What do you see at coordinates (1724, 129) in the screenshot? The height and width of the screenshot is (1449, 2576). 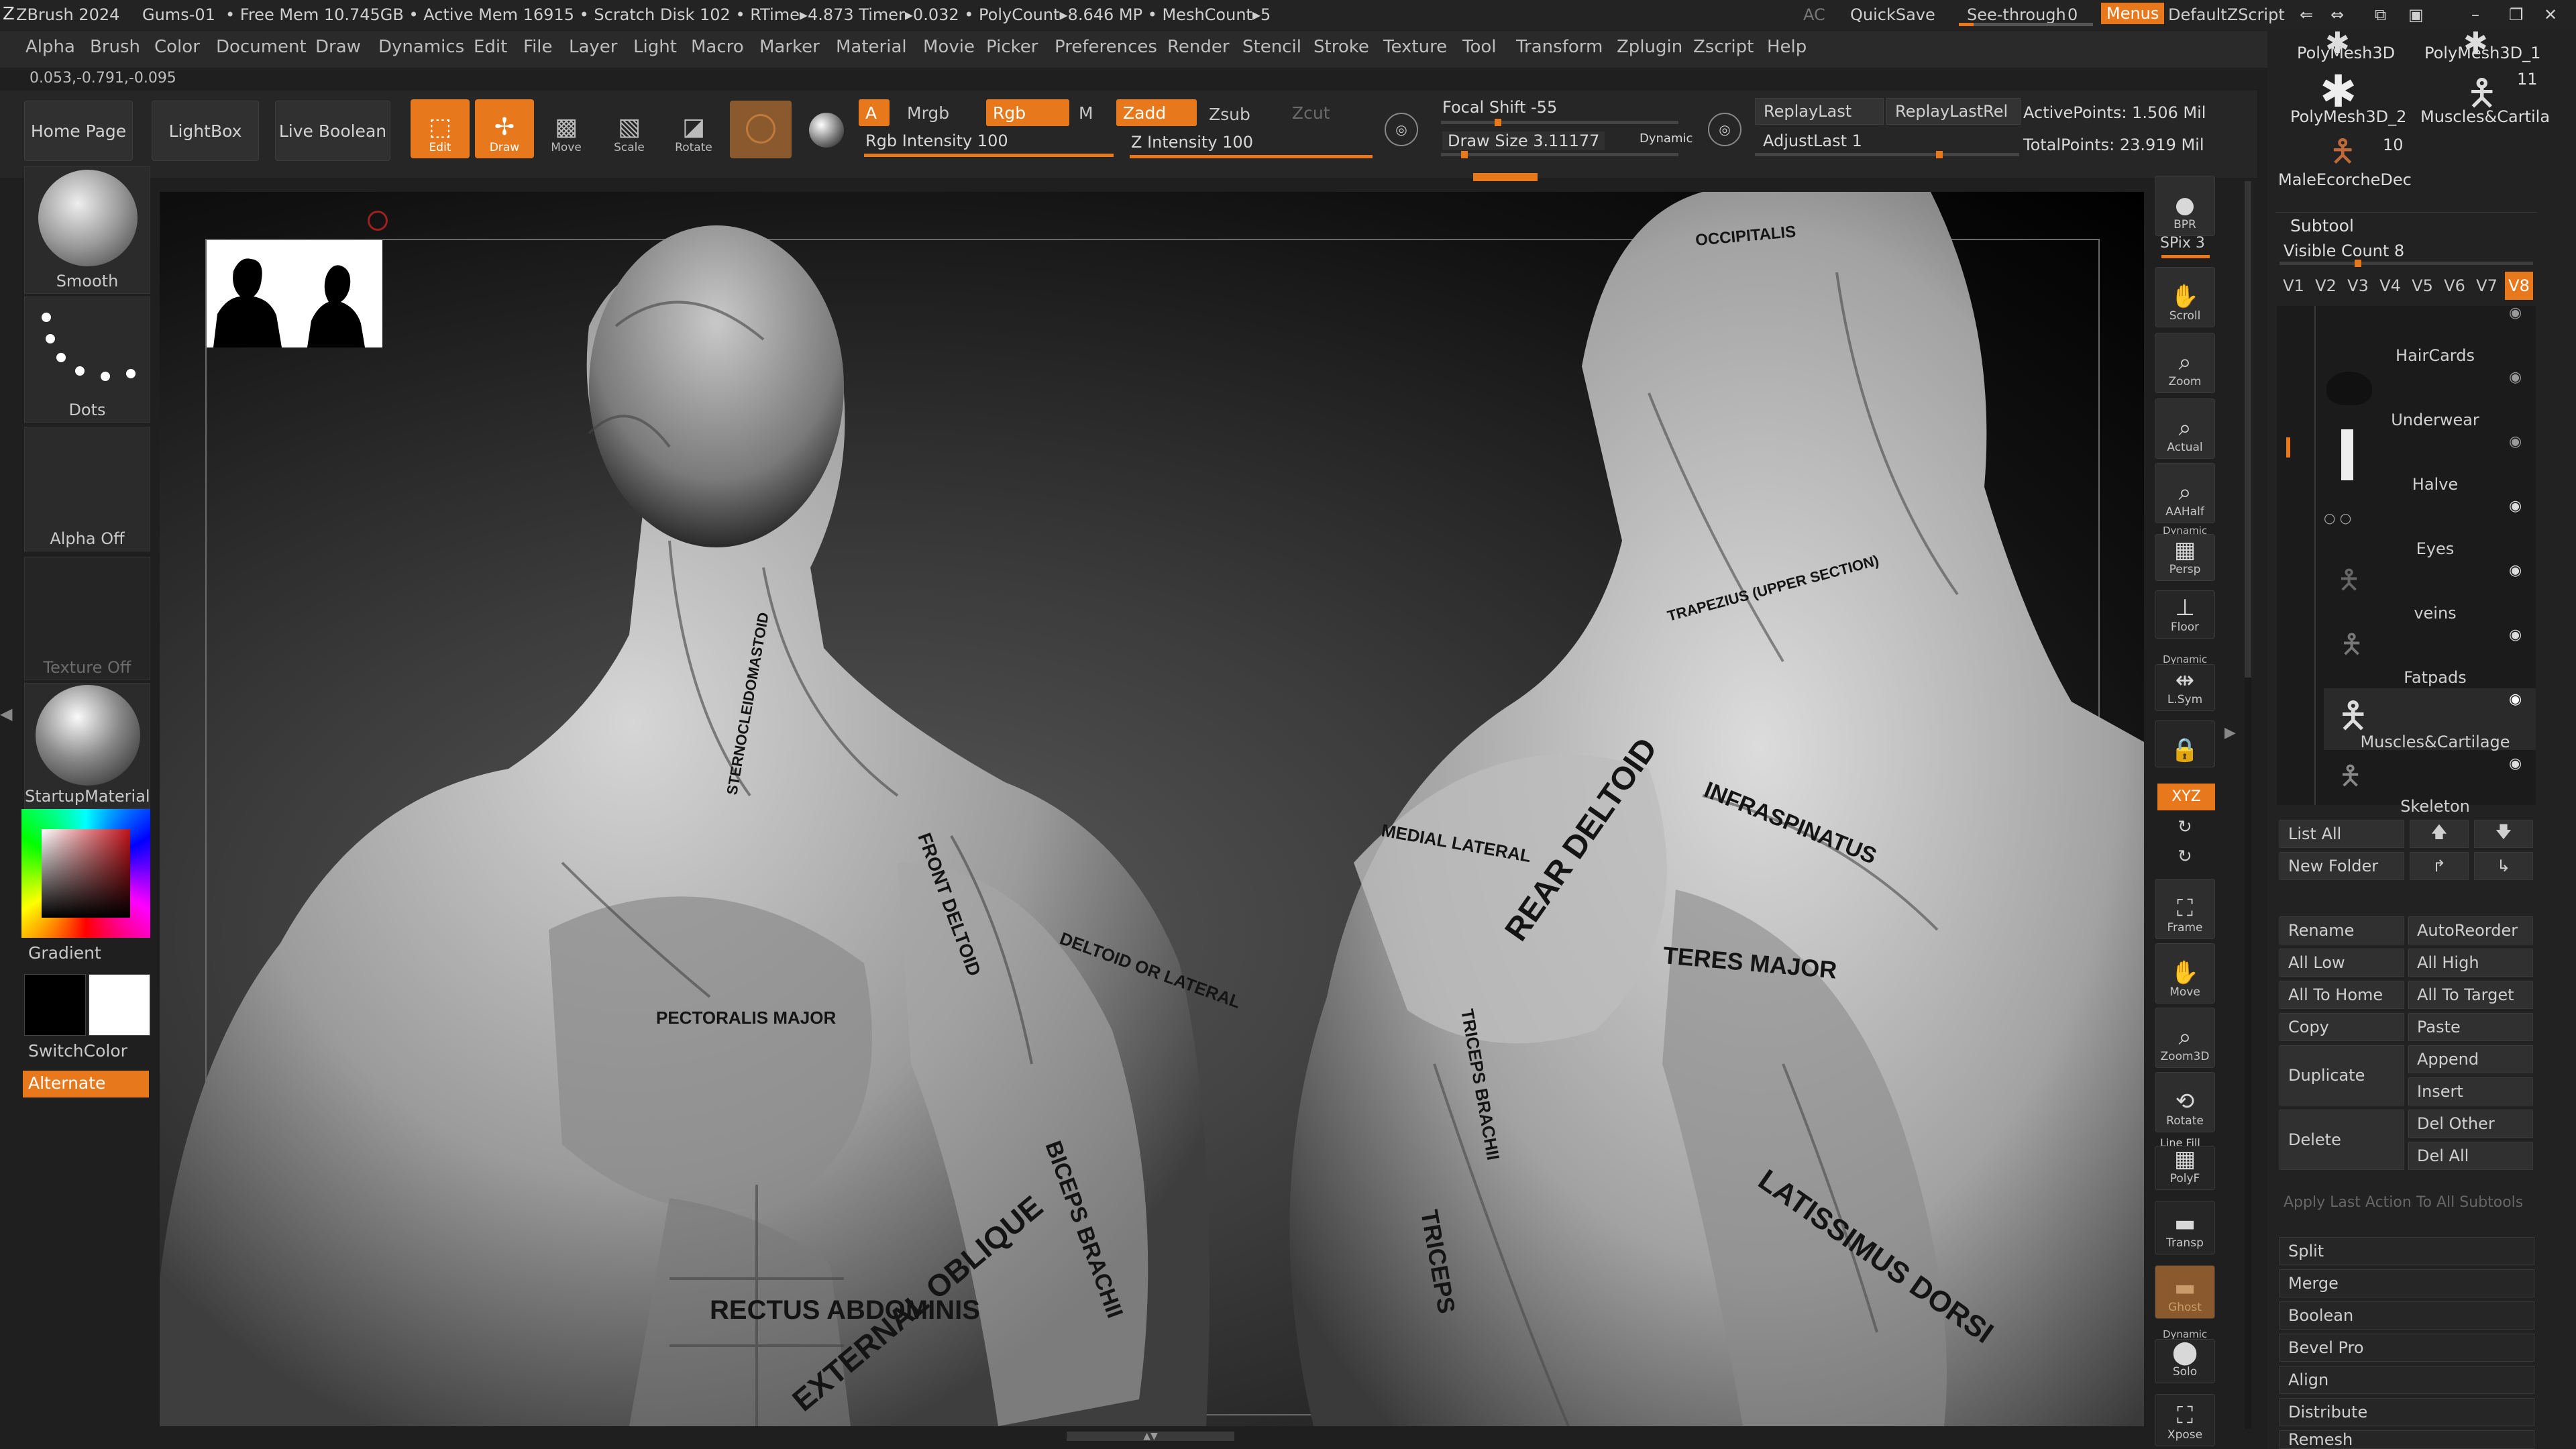 I see `replay-d-icon: ◎` at bounding box center [1724, 129].